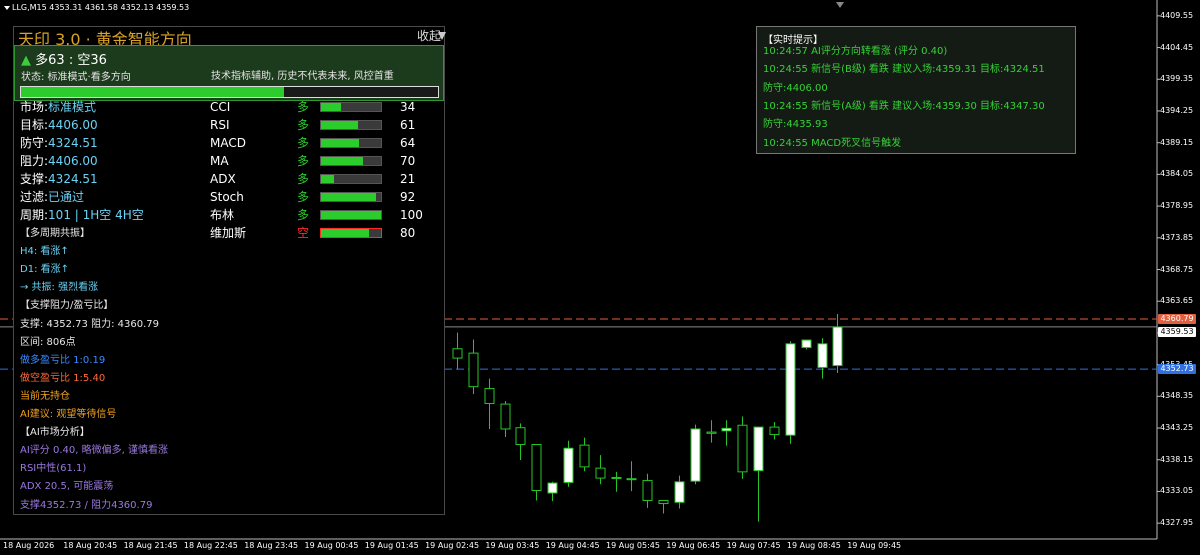 The width and height of the screenshot is (1200, 555). Describe the element at coordinates (26, 60) in the screenshot. I see `up-arrow-icon: ▲` at that location.